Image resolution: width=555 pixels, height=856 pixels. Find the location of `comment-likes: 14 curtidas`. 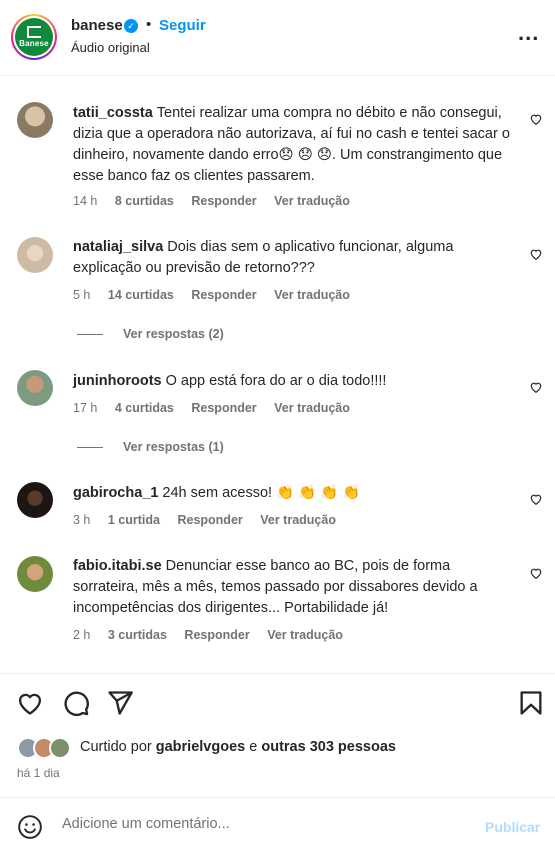

comment-likes: 14 curtidas is located at coordinates (141, 295).